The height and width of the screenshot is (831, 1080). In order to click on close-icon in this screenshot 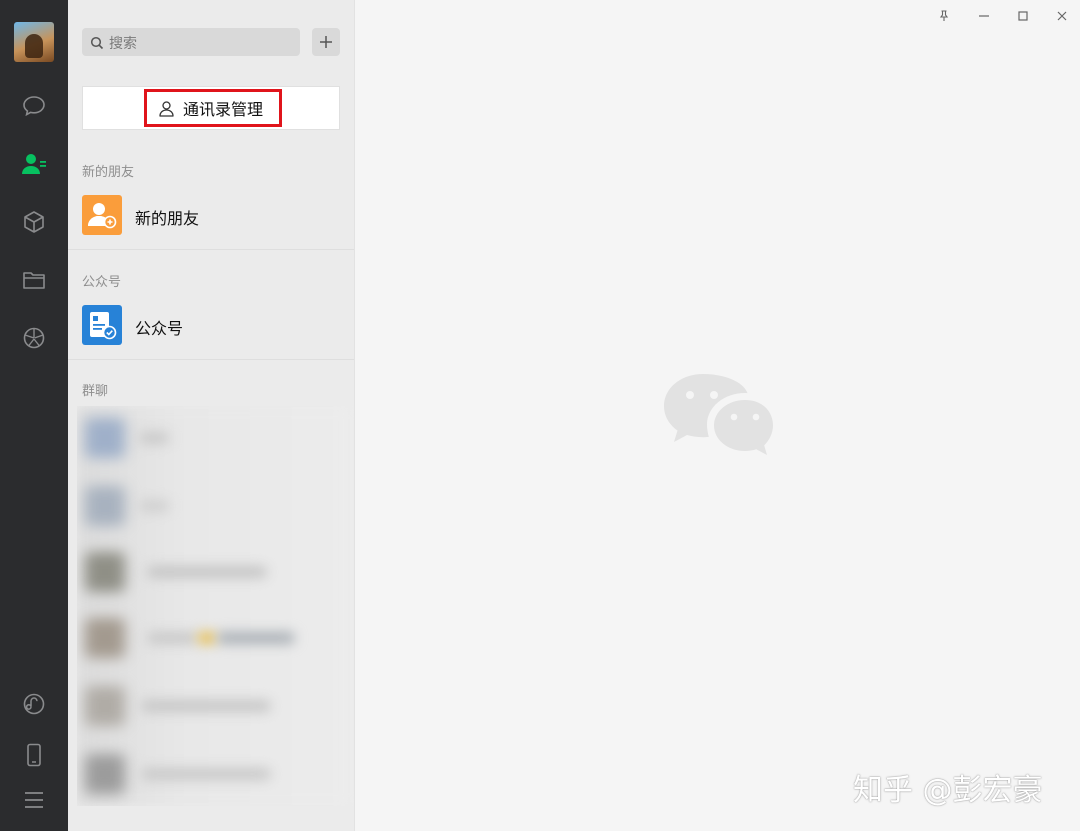, I will do `click(1062, 16)`.